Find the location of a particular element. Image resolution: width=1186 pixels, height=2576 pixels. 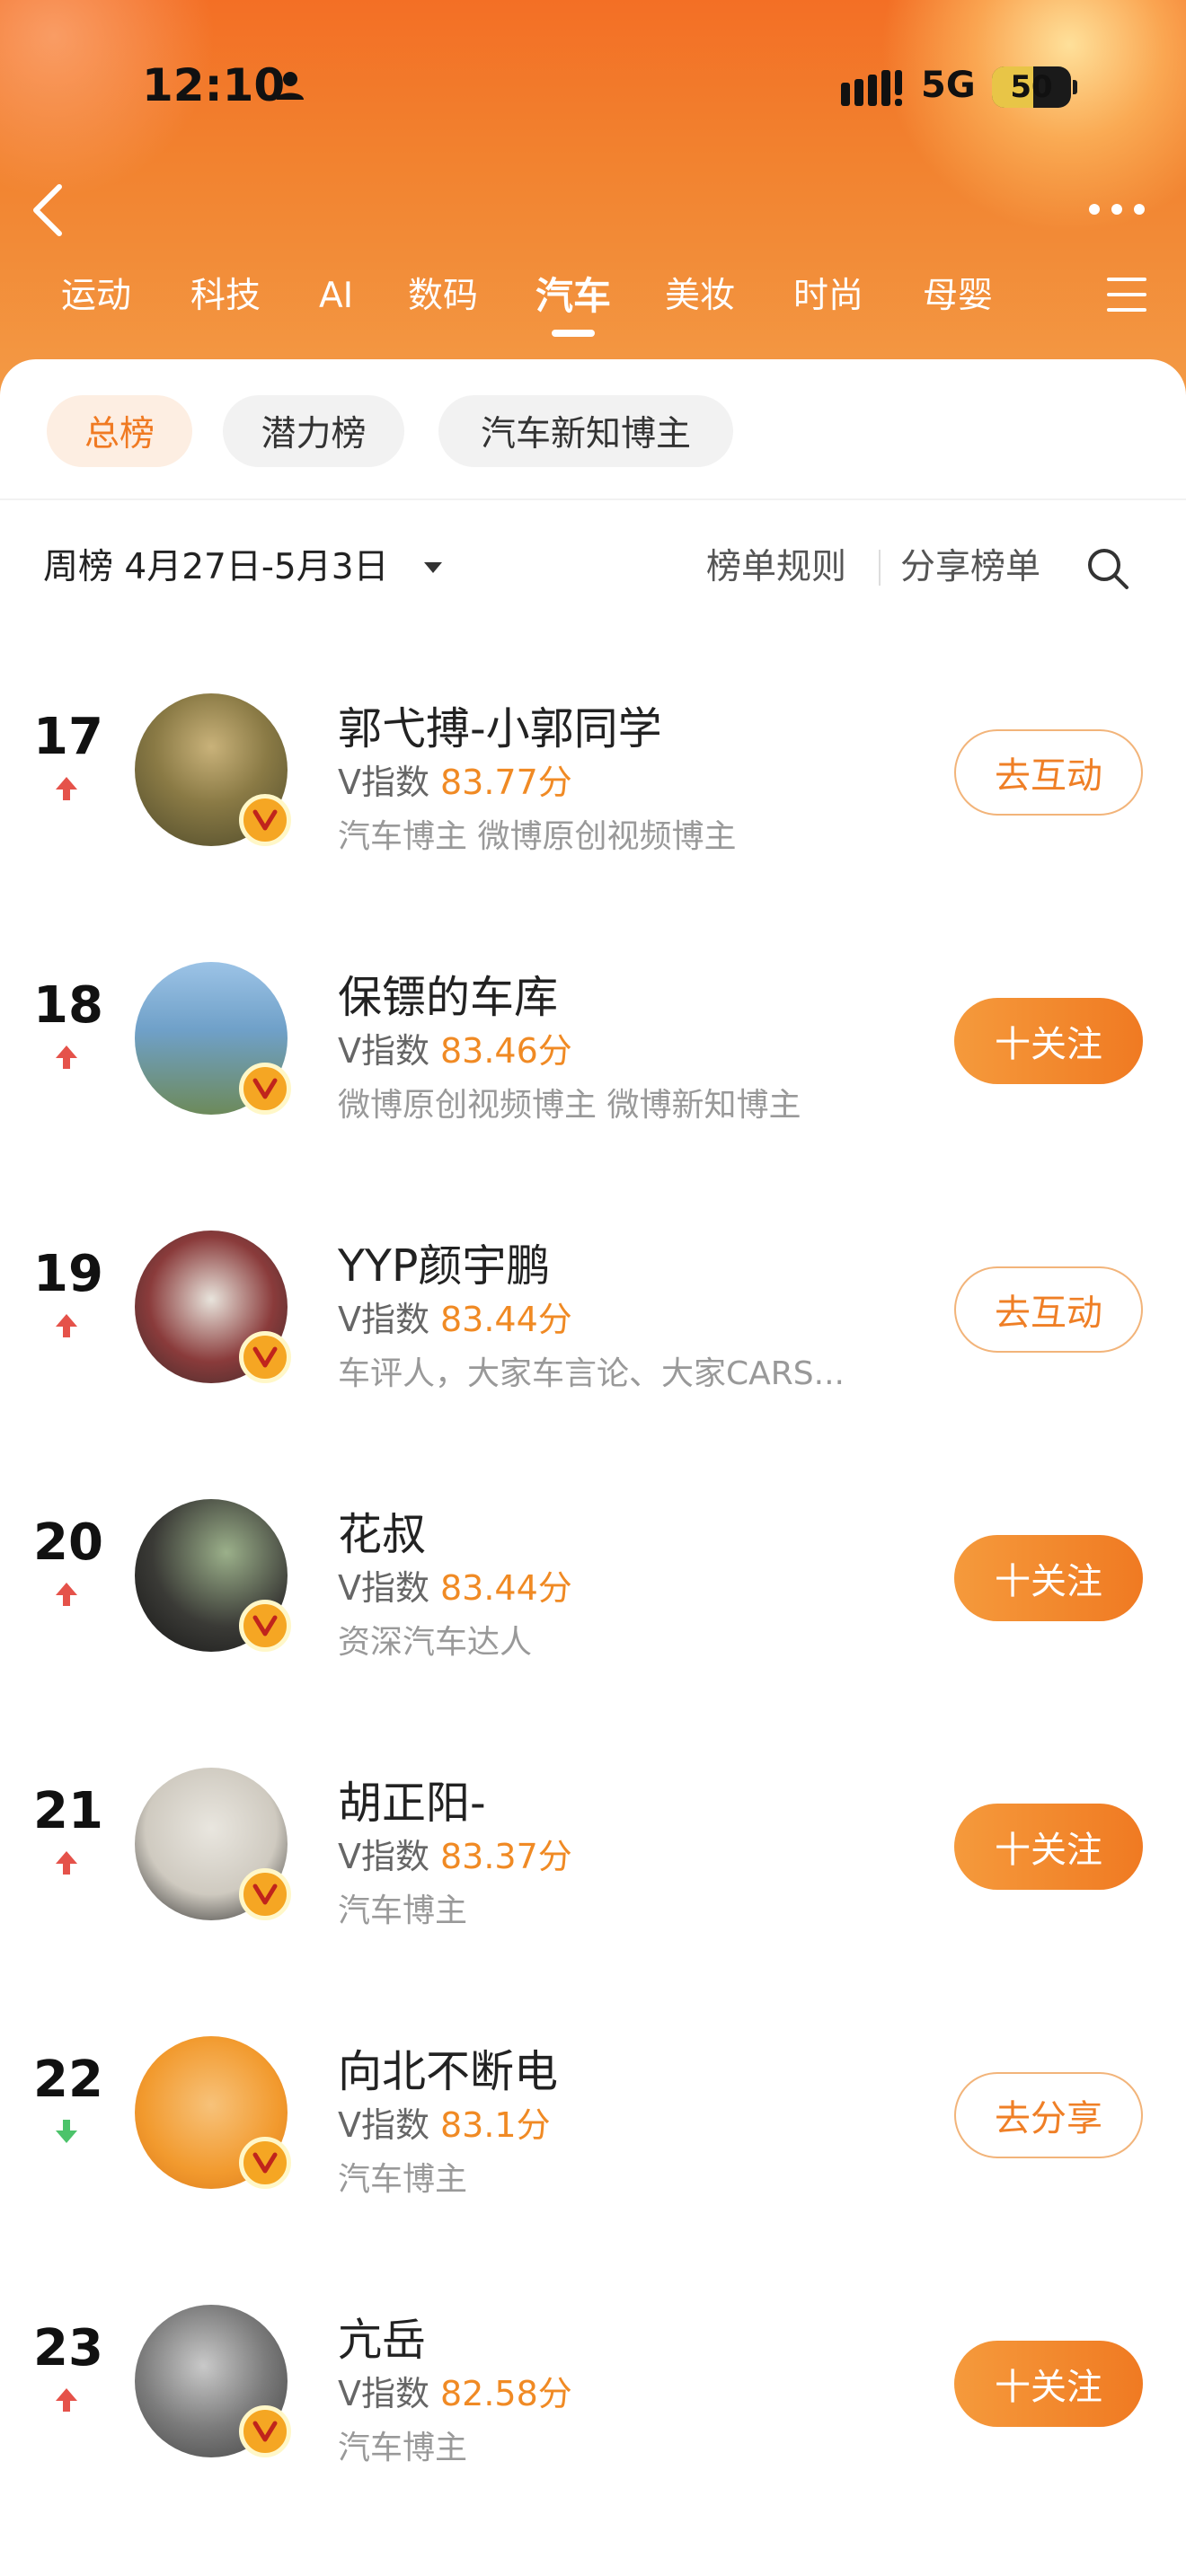

score-row: V指数 83.1分 is located at coordinates (444, 2122).